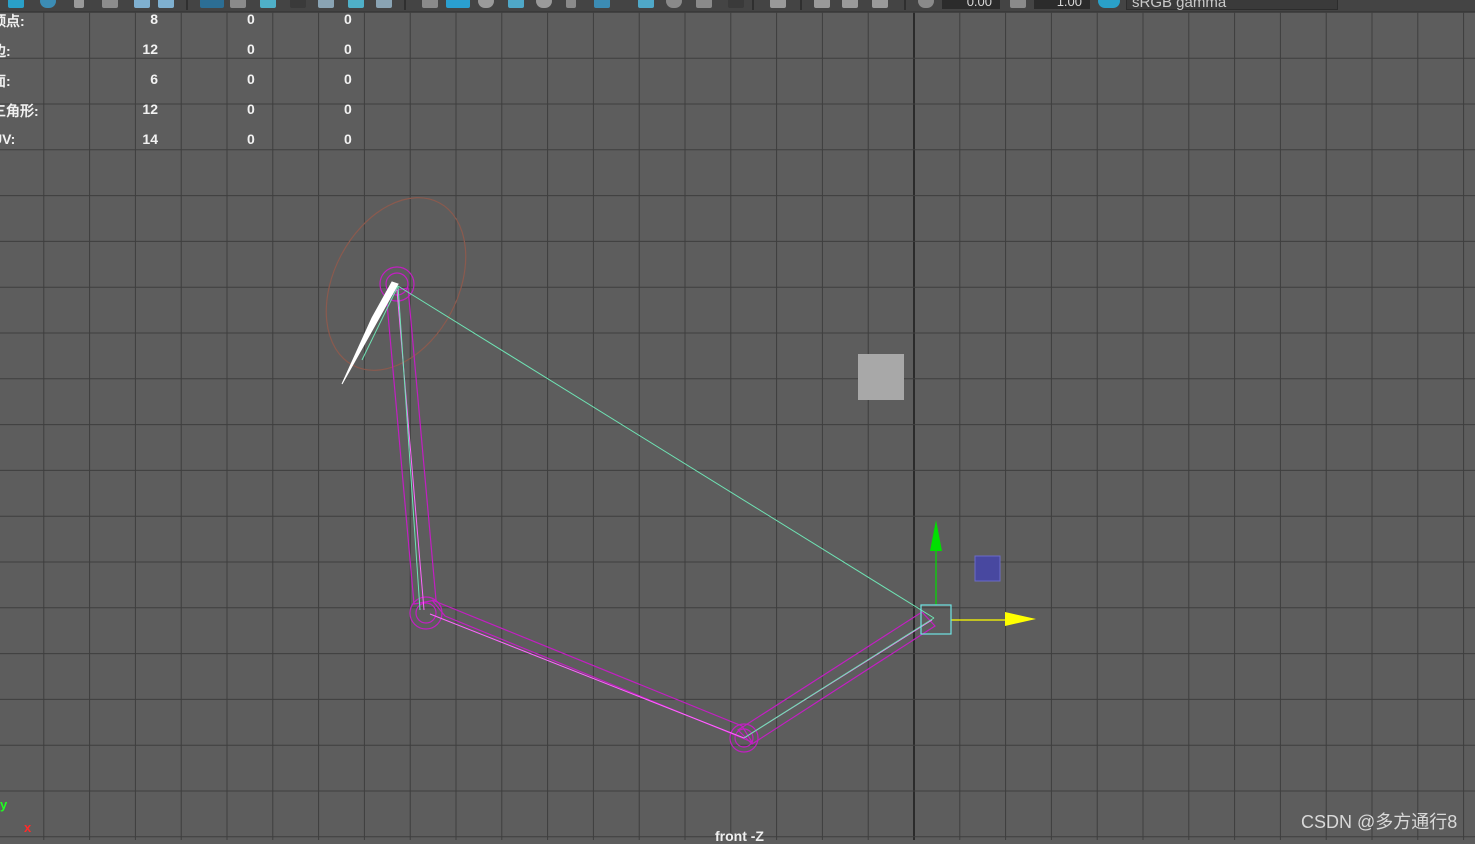 The image size is (1475, 844). I want to click on search-icon, so click(142, 4).